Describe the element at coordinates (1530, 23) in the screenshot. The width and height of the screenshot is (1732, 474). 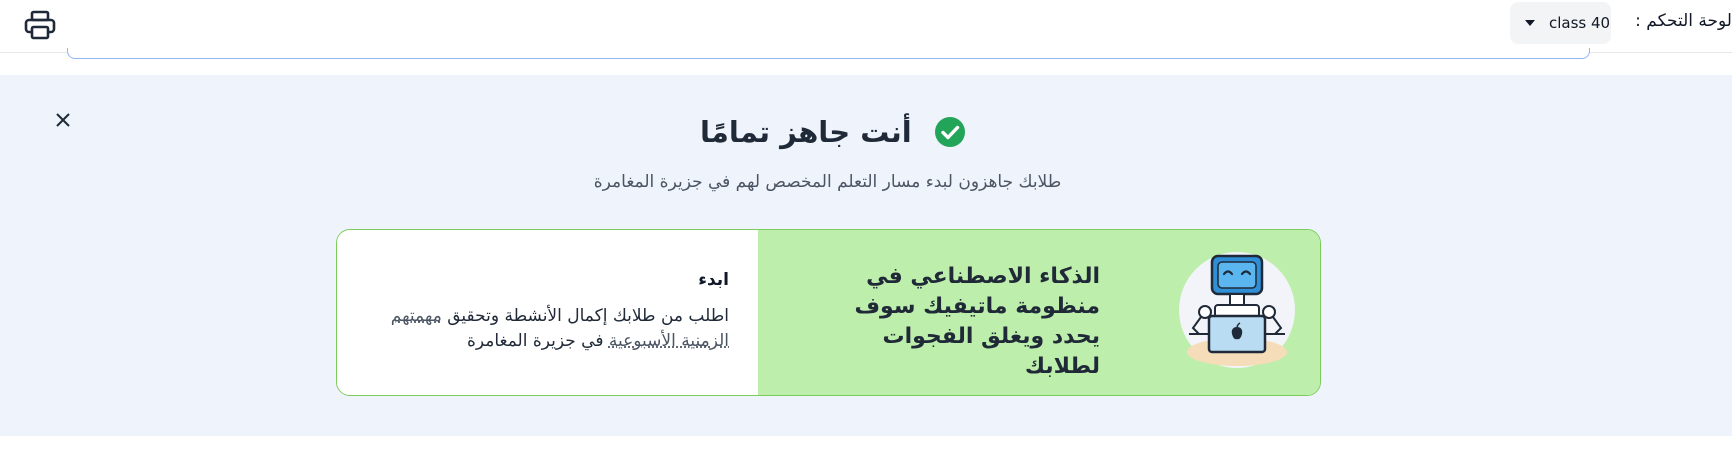
I see `caret-down-icon` at that location.